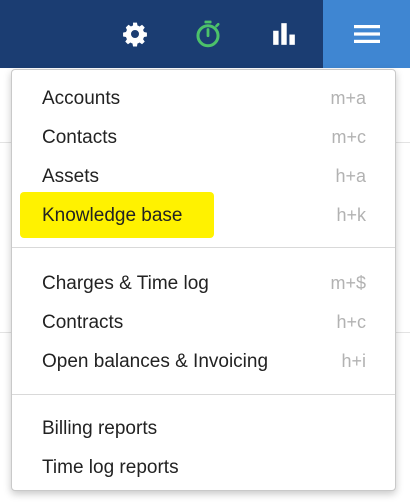 Image resolution: width=410 pixels, height=502 pixels. I want to click on menu-item-label: Billing reports, so click(100, 428).